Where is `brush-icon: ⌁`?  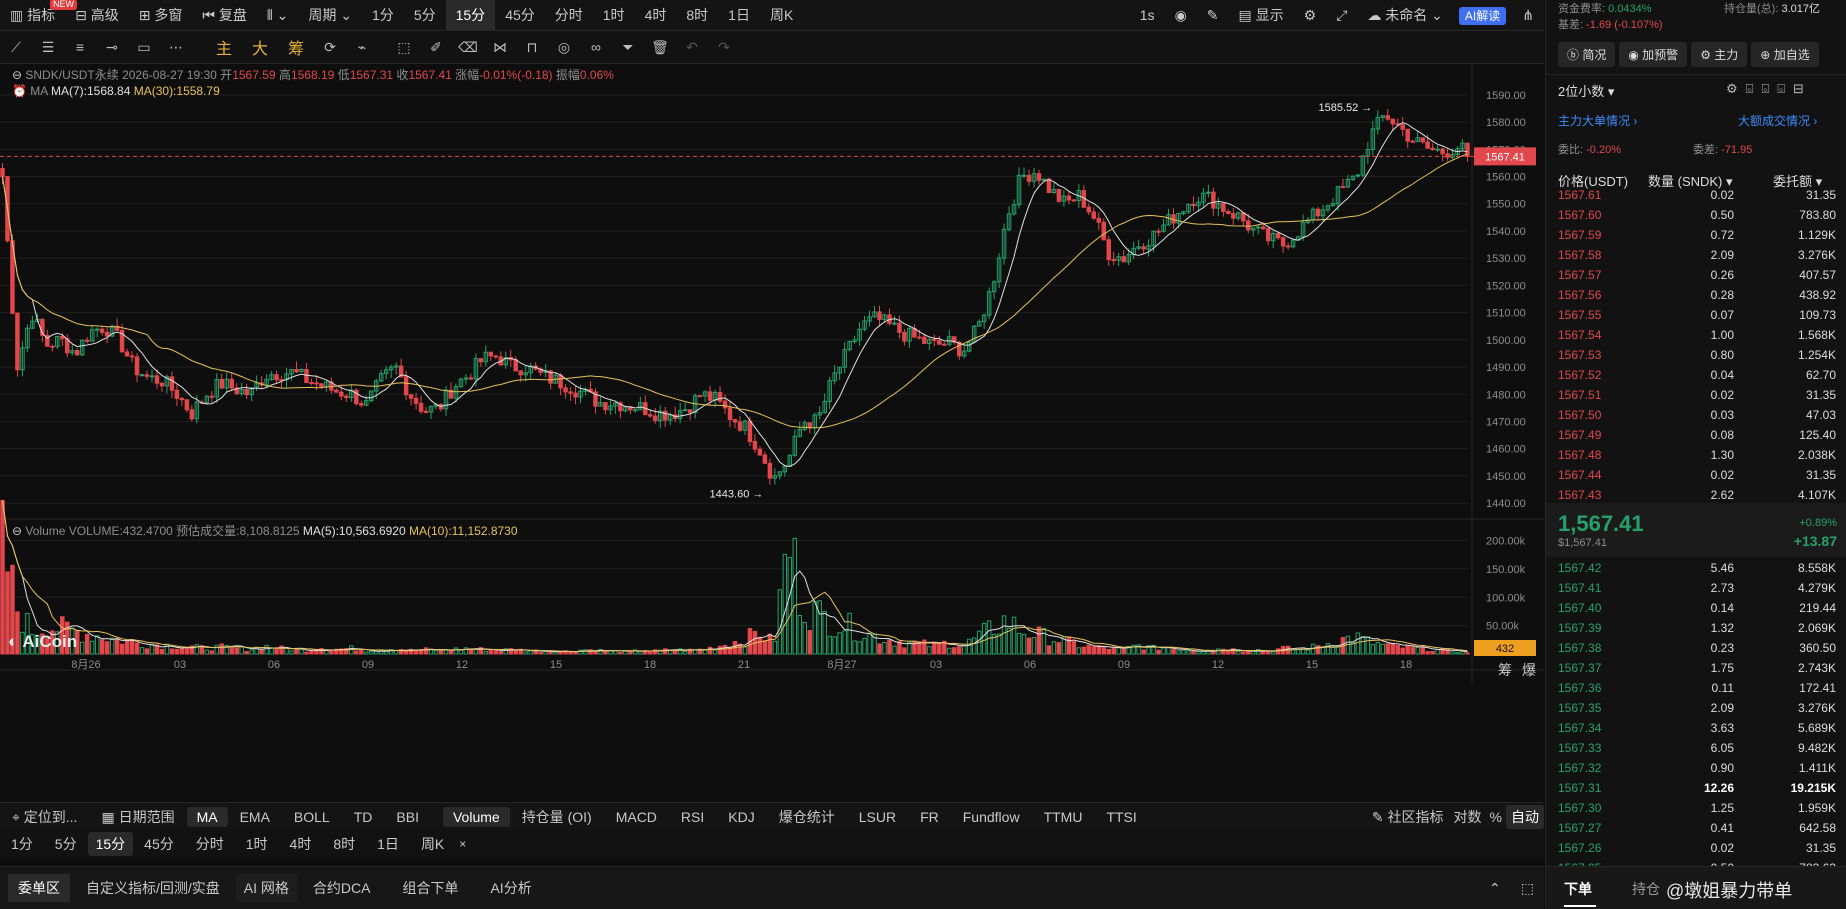
brush-icon: ⌁ is located at coordinates (362, 47).